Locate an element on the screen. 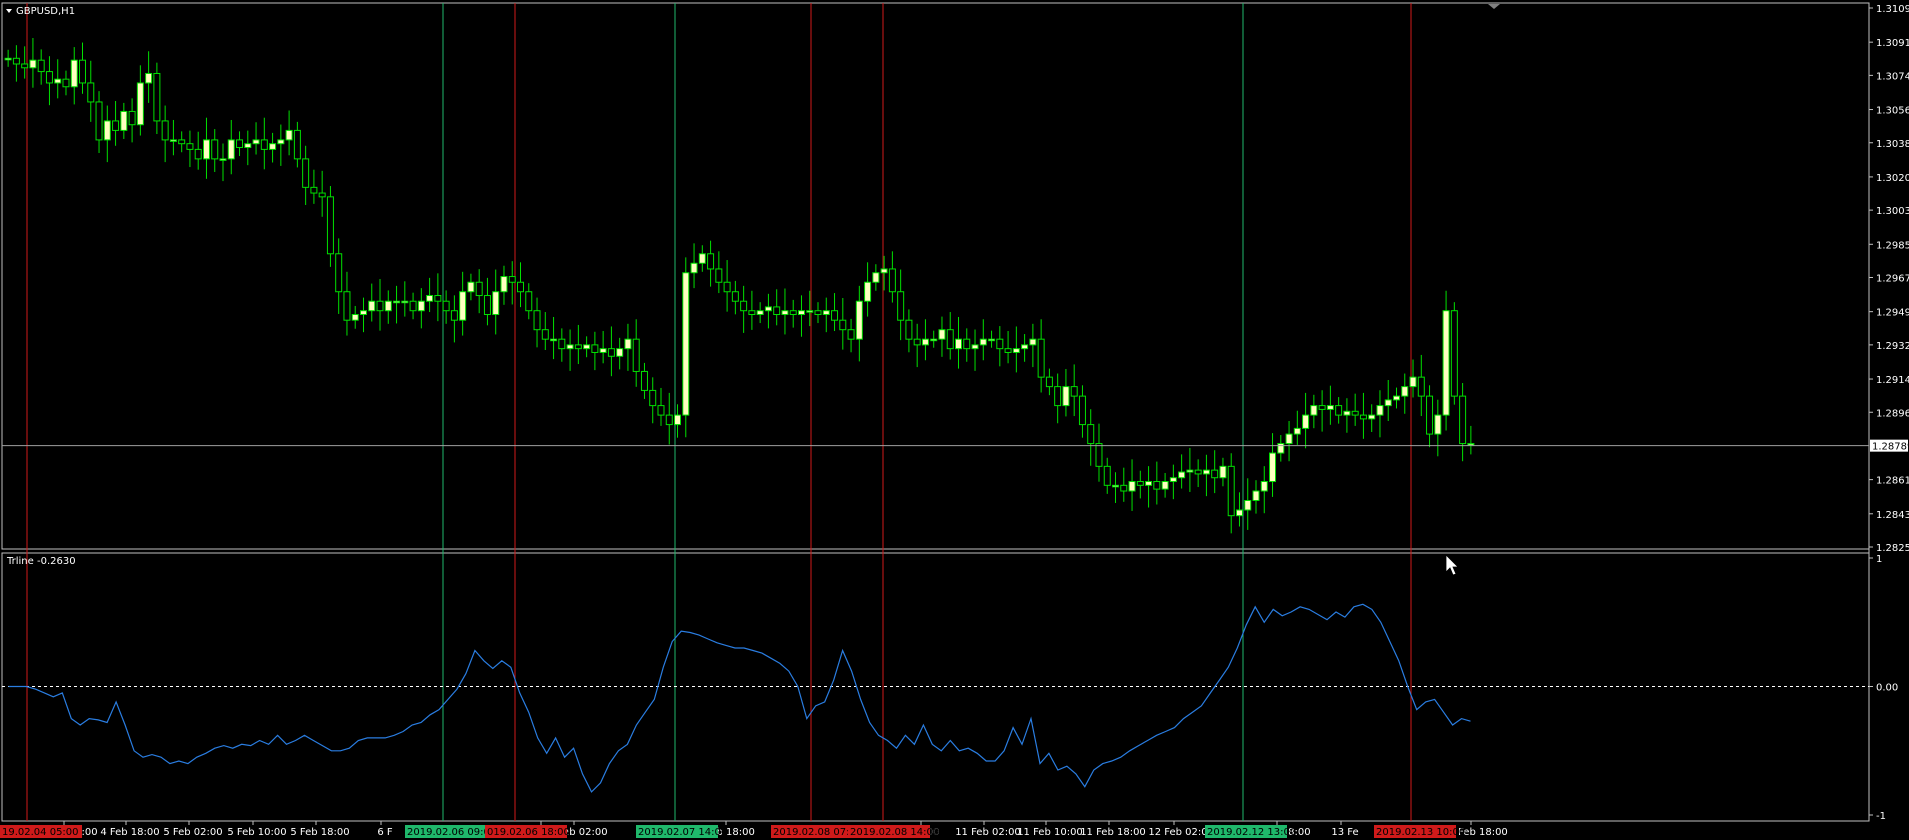  current-price-line-layer: 1.28789 is located at coordinates (955, 446).